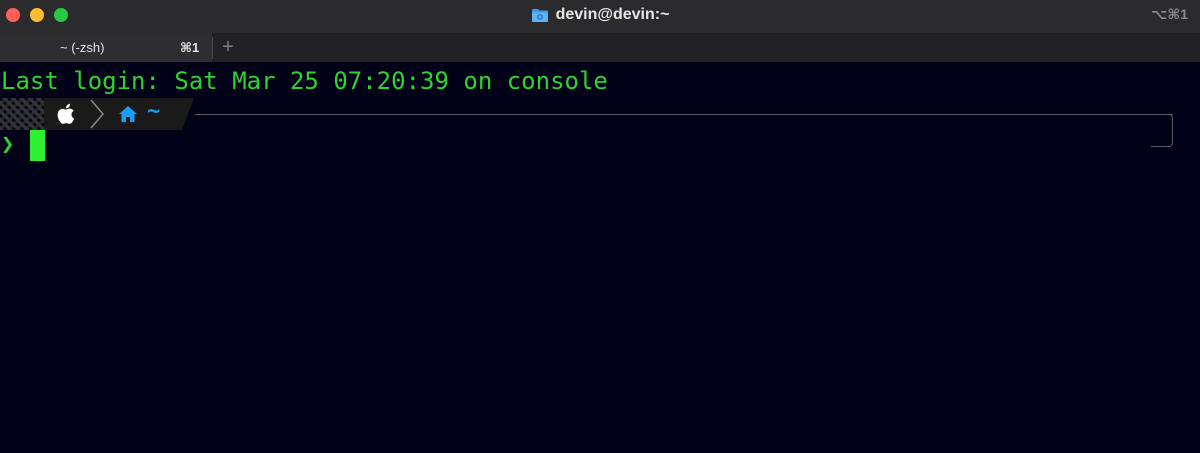 Image resolution: width=1200 pixels, height=453 pixels. What do you see at coordinates (684, 114) in the screenshot?
I see `prompt-rule` at bounding box center [684, 114].